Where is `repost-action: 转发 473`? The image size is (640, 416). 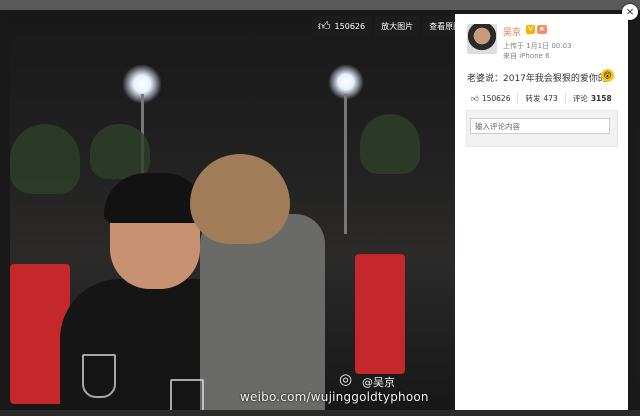
repost-action: 转发 473 is located at coordinates (540, 98).